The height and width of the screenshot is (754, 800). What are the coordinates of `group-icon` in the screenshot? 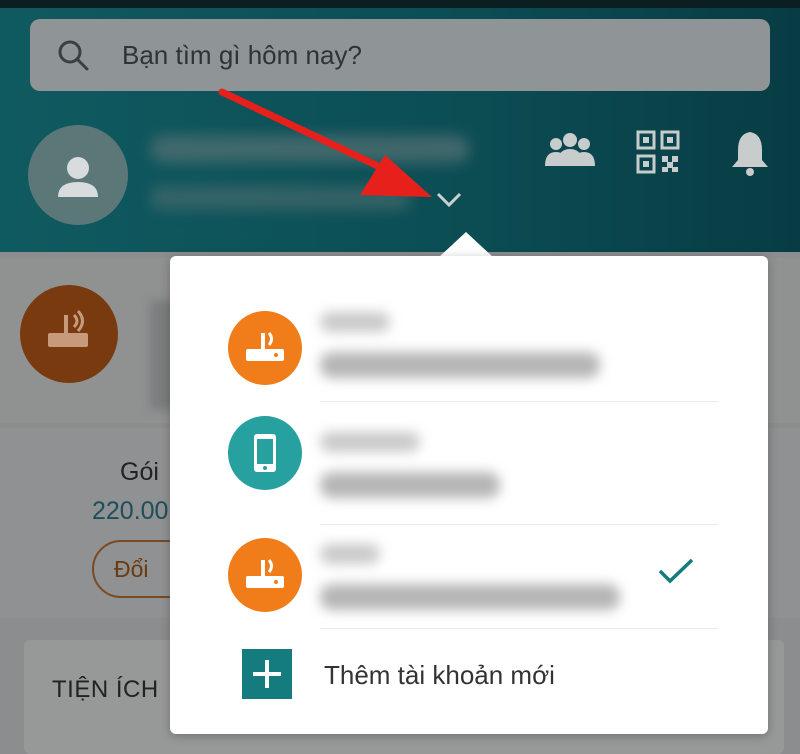 It's located at (570, 152).